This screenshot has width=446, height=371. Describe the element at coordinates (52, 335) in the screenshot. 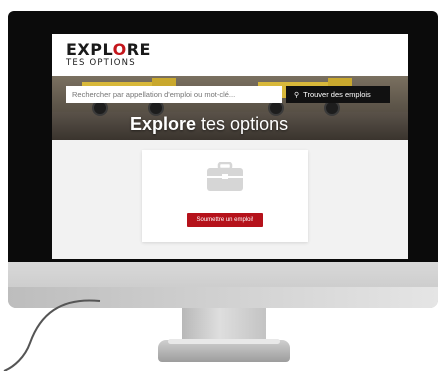

I see `power-cable` at that location.